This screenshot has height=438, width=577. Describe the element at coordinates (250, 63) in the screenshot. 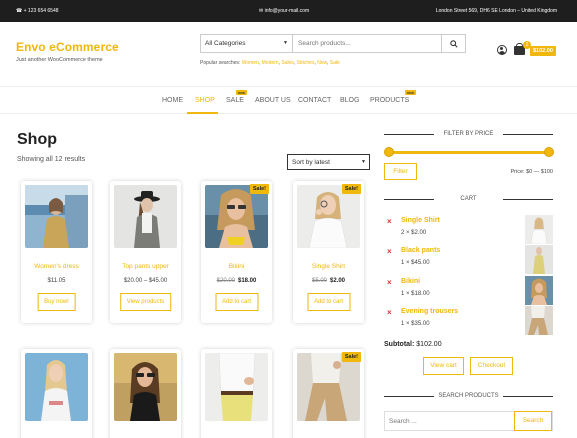

I see `popular-keyword: Women` at that location.